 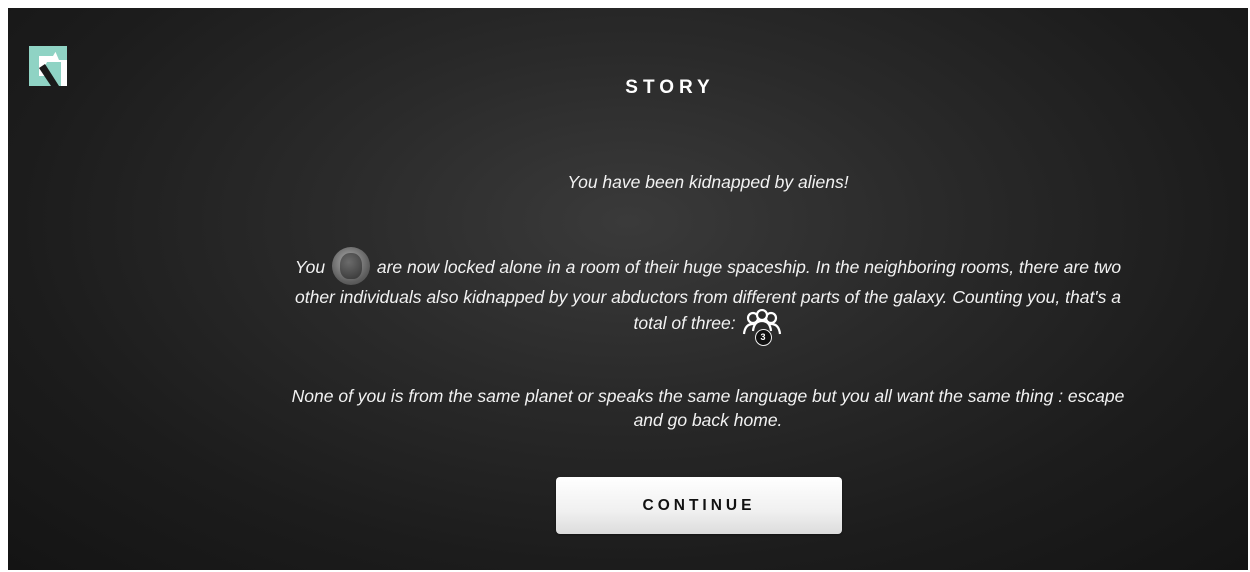 I want to click on players-group-icon: 3, so click(x=762, y=327).